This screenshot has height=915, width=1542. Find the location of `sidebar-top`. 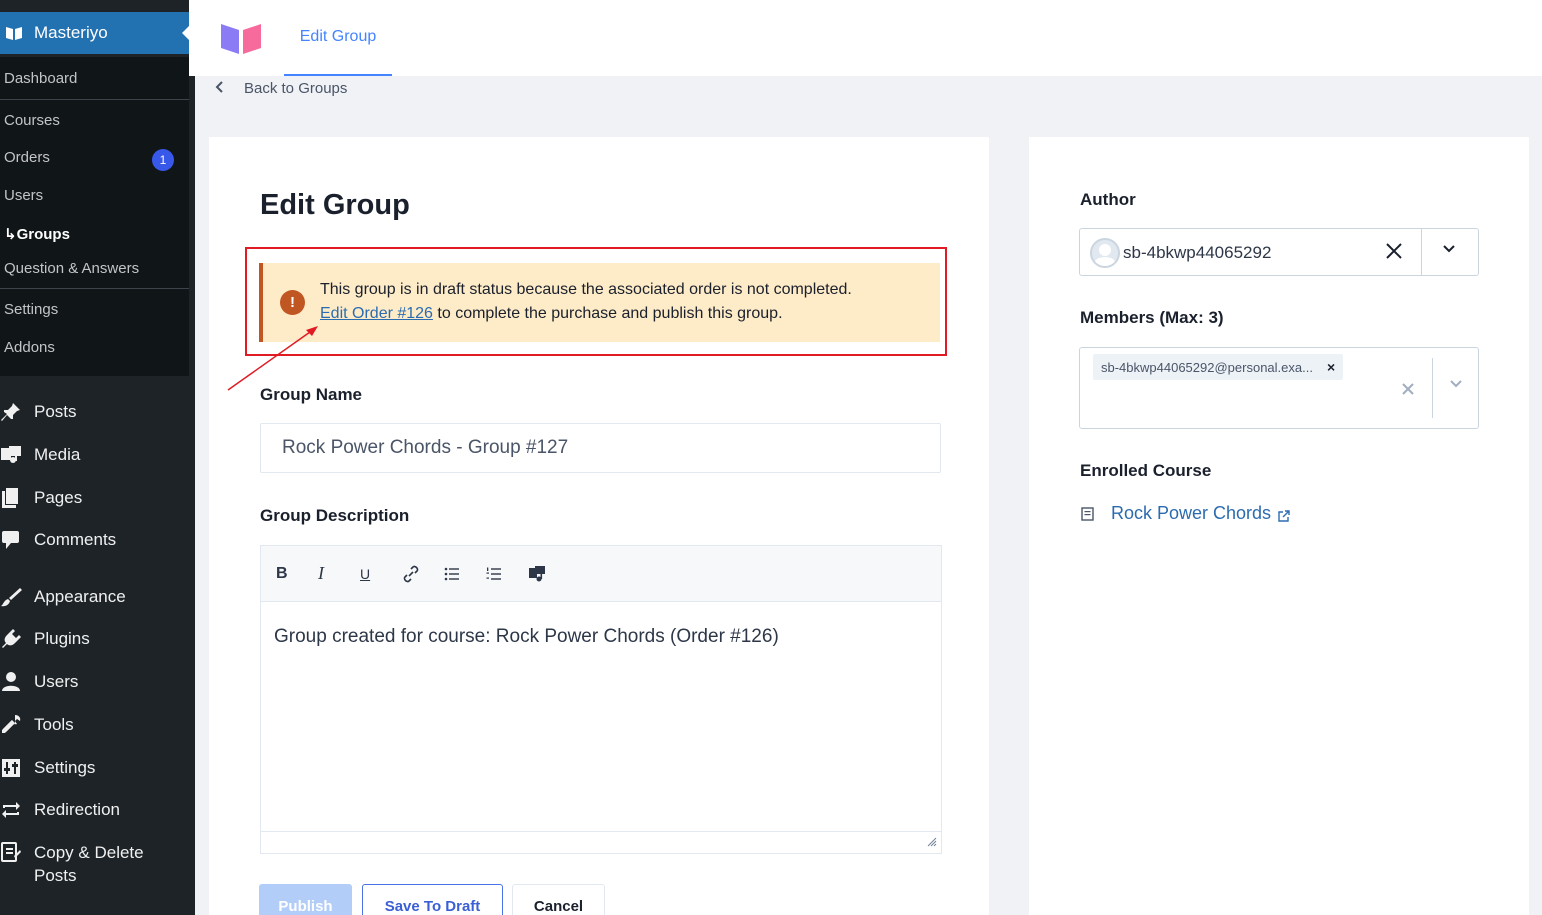

sidebar-top is located at coordinates (97, 6).